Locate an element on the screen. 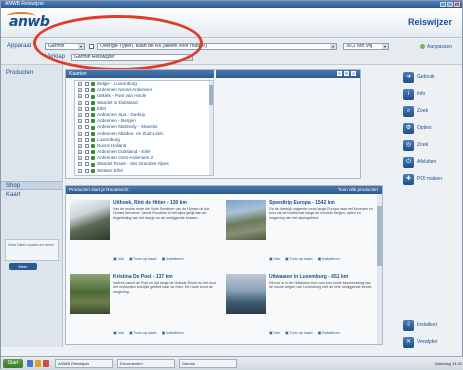 Image resolution: width=463 pixels, height=370 pixels. articles-scroll-thumb is located at coordinates (379, 236).